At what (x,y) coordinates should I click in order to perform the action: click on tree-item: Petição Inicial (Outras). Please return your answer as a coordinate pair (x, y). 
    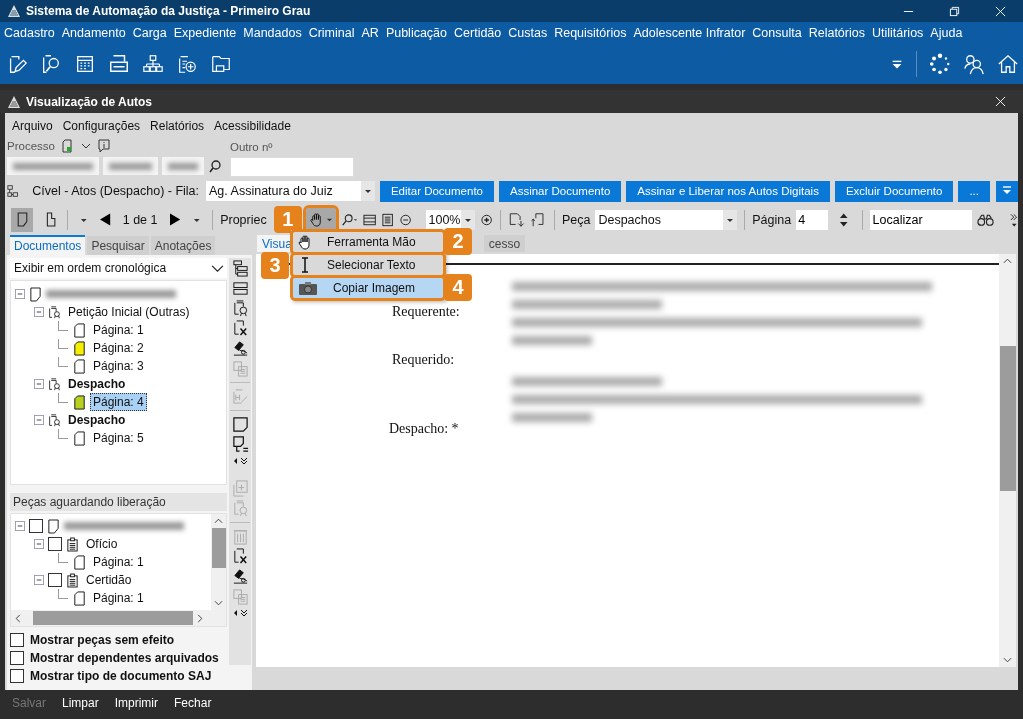
    Looking at the image, I should click on (129, 312).